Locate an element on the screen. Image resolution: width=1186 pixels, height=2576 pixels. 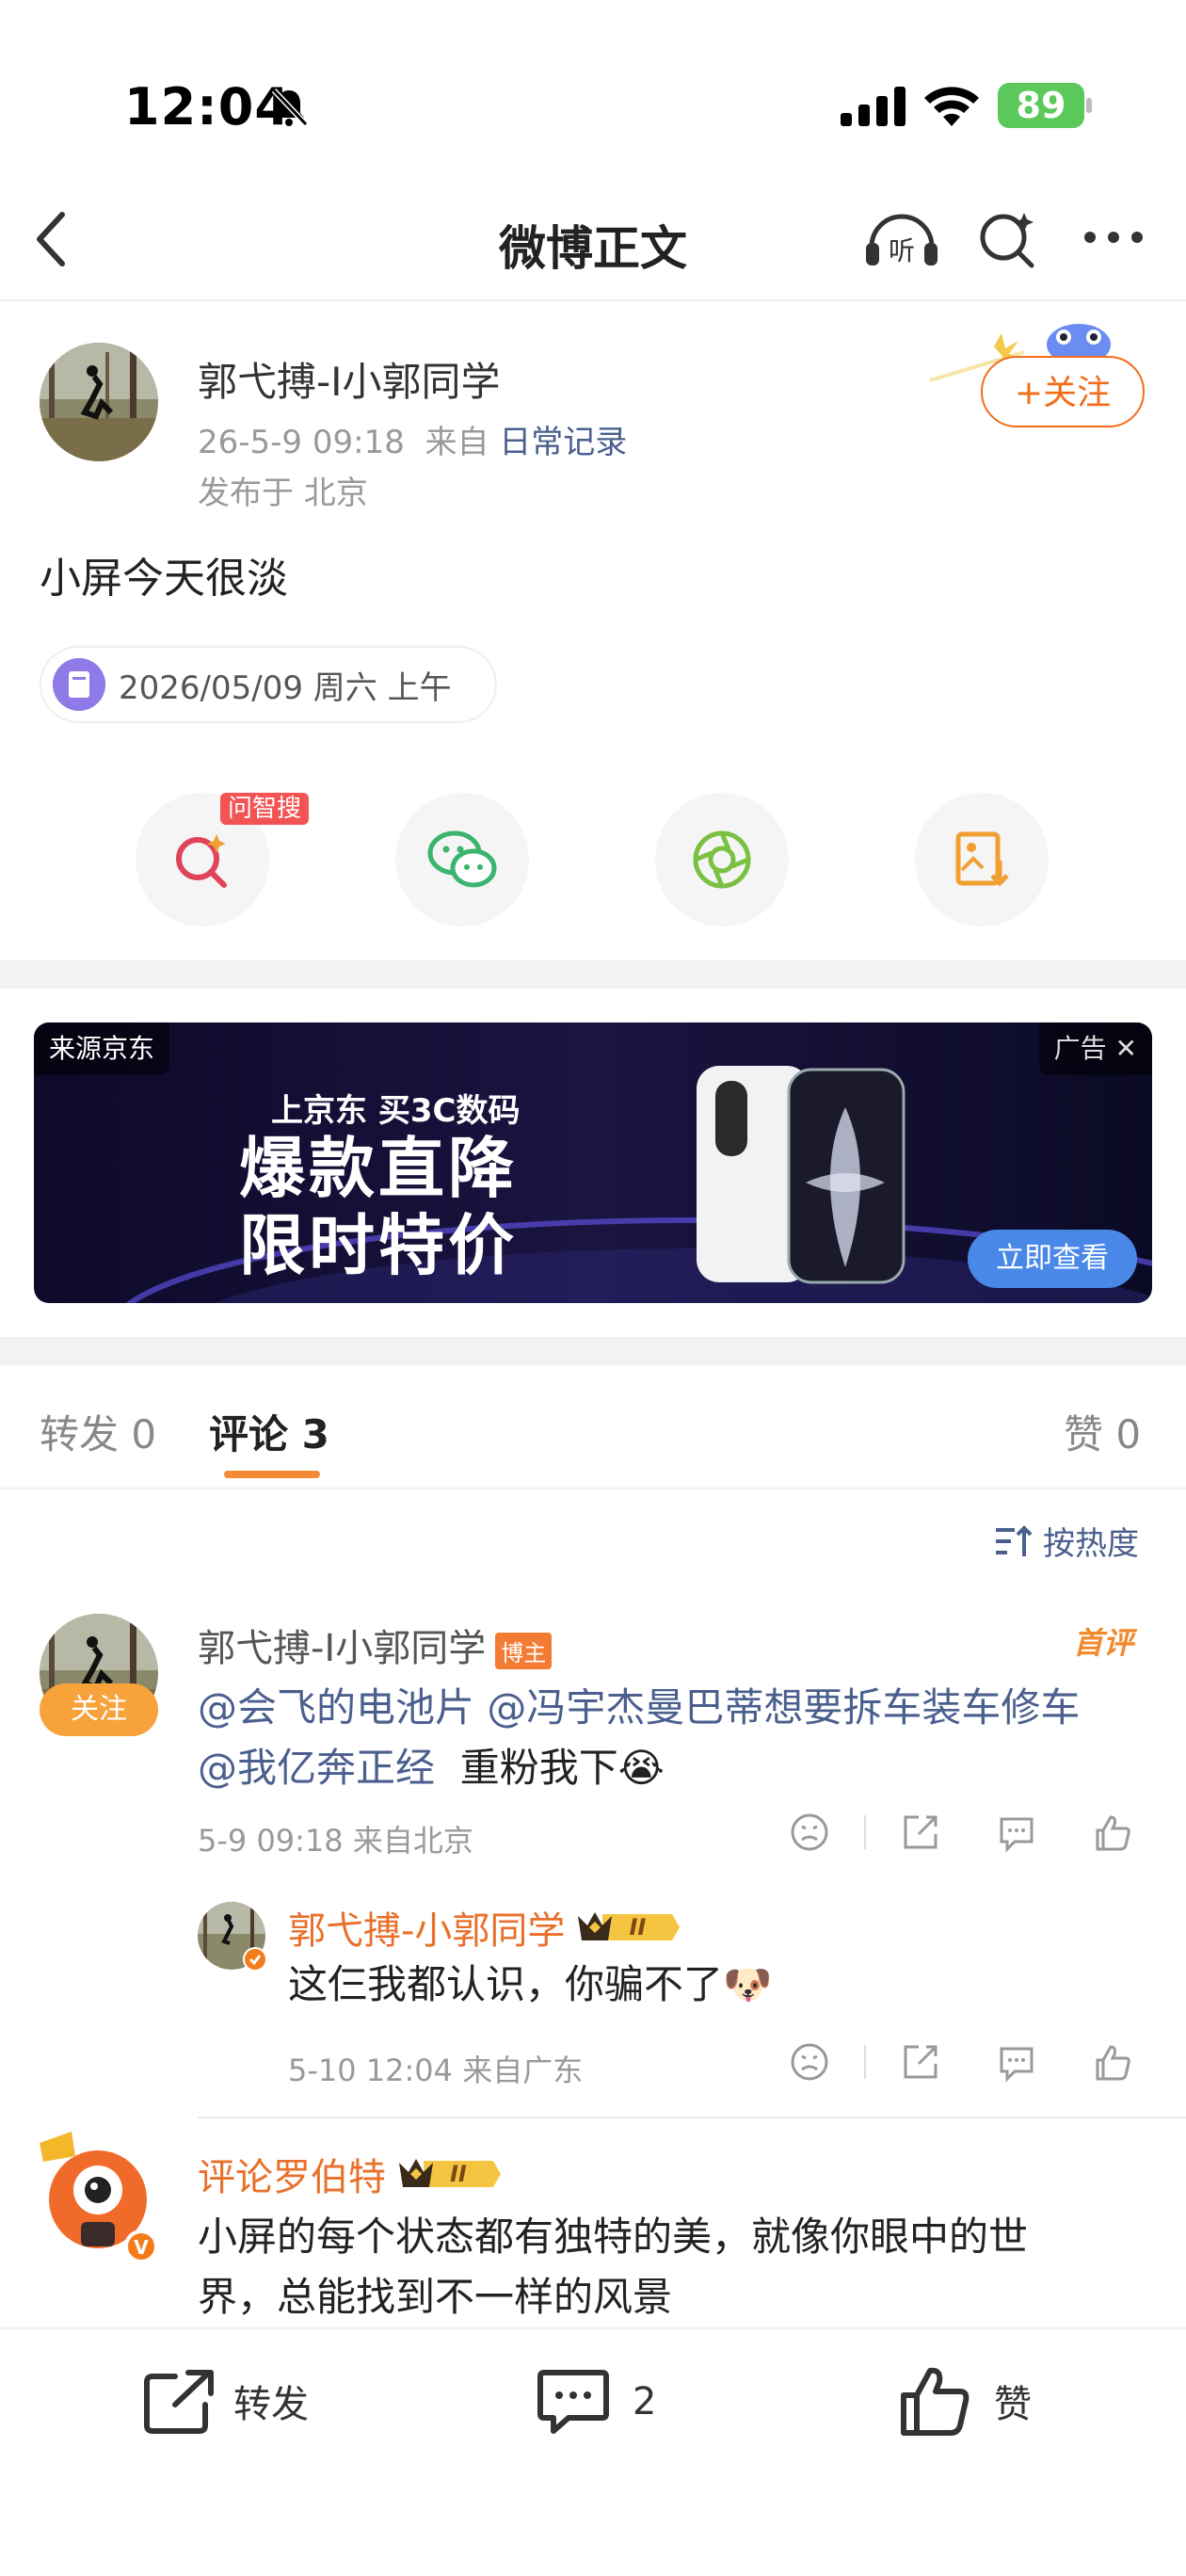
comment-line-1: 小屏的每个状态都有独特的美，就像你眼中的世 is located at coordinates (613, 2237).